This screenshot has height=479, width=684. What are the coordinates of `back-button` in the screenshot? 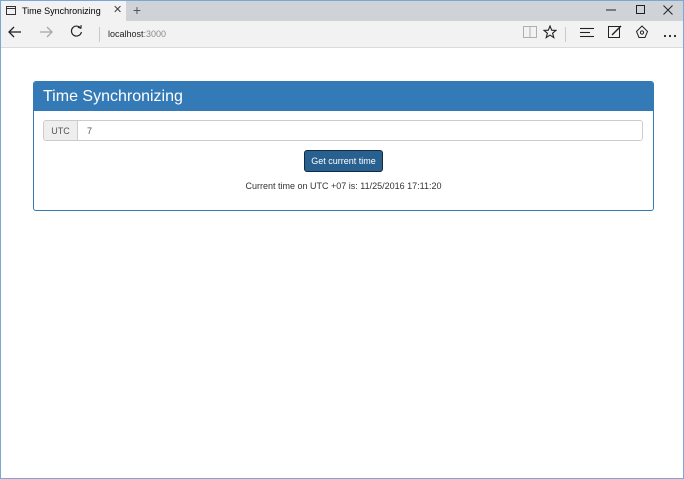 It's located at (15, 34).